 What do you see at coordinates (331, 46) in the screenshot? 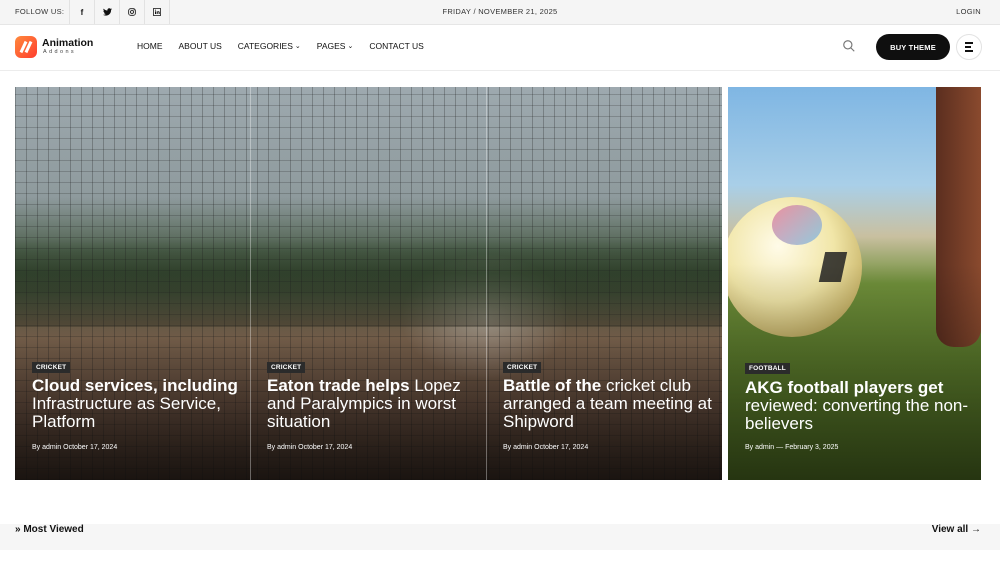
I see `nav-label: PAGES` at bounding box center [331, 46].